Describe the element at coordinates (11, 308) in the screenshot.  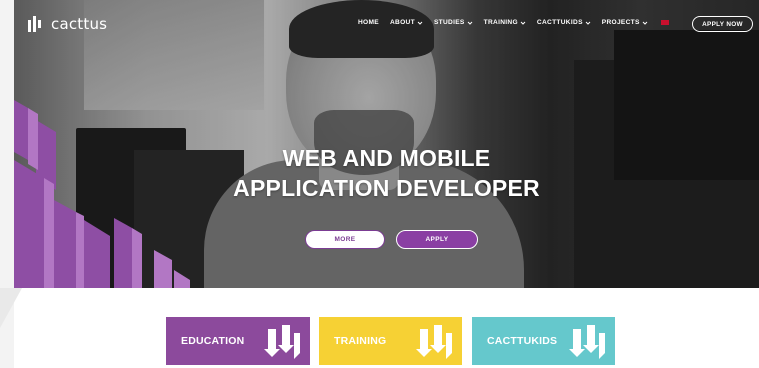
I see `page-left-wedge` at that location.